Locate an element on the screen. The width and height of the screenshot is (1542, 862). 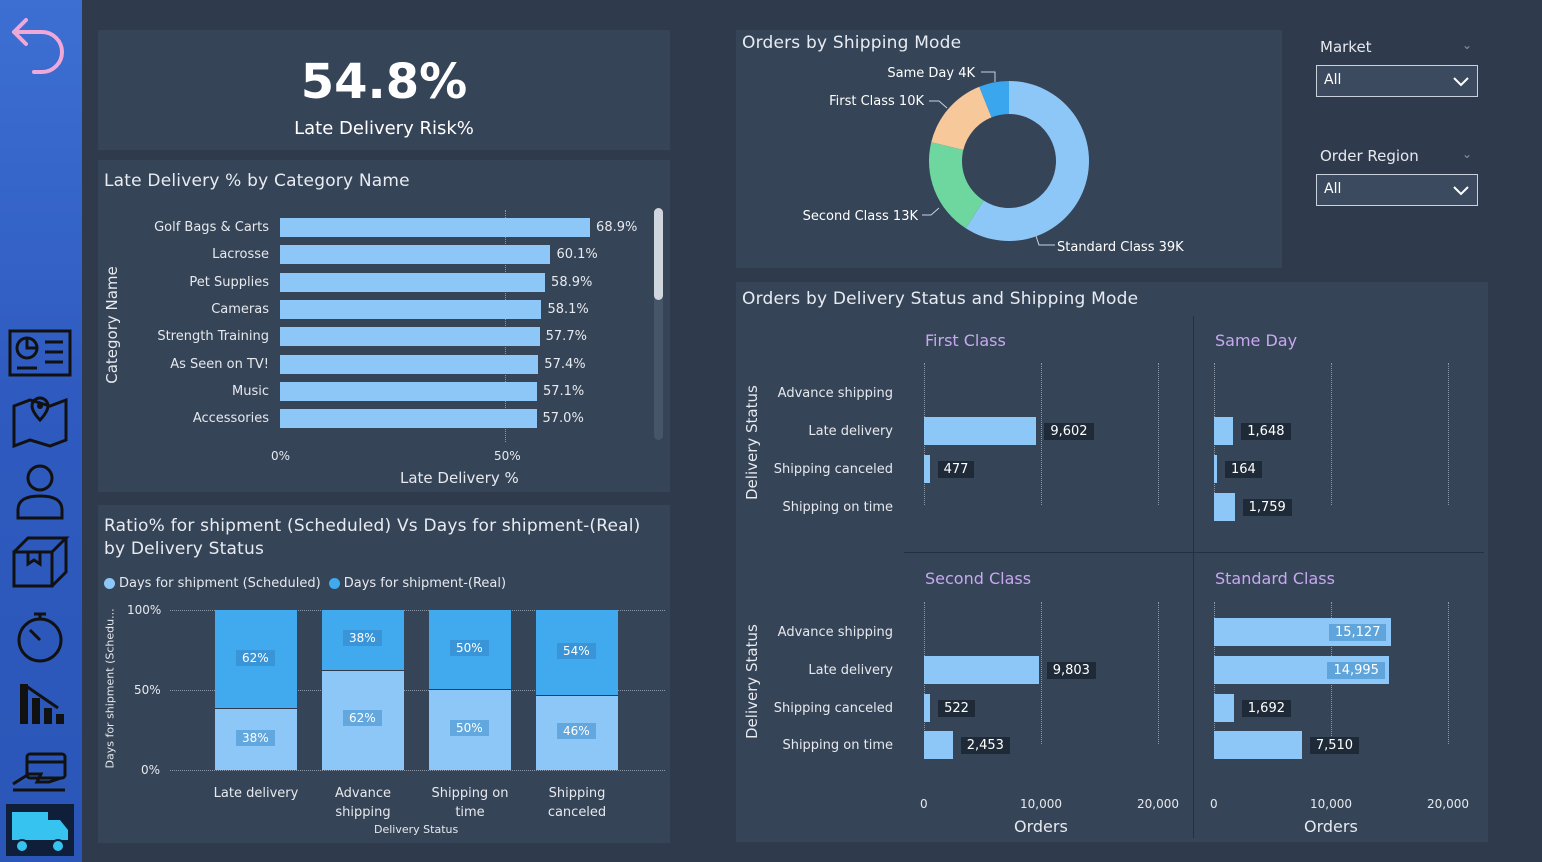
region-slicer-collapse-icon: ⌄ is located at coordinates (1467, 154).